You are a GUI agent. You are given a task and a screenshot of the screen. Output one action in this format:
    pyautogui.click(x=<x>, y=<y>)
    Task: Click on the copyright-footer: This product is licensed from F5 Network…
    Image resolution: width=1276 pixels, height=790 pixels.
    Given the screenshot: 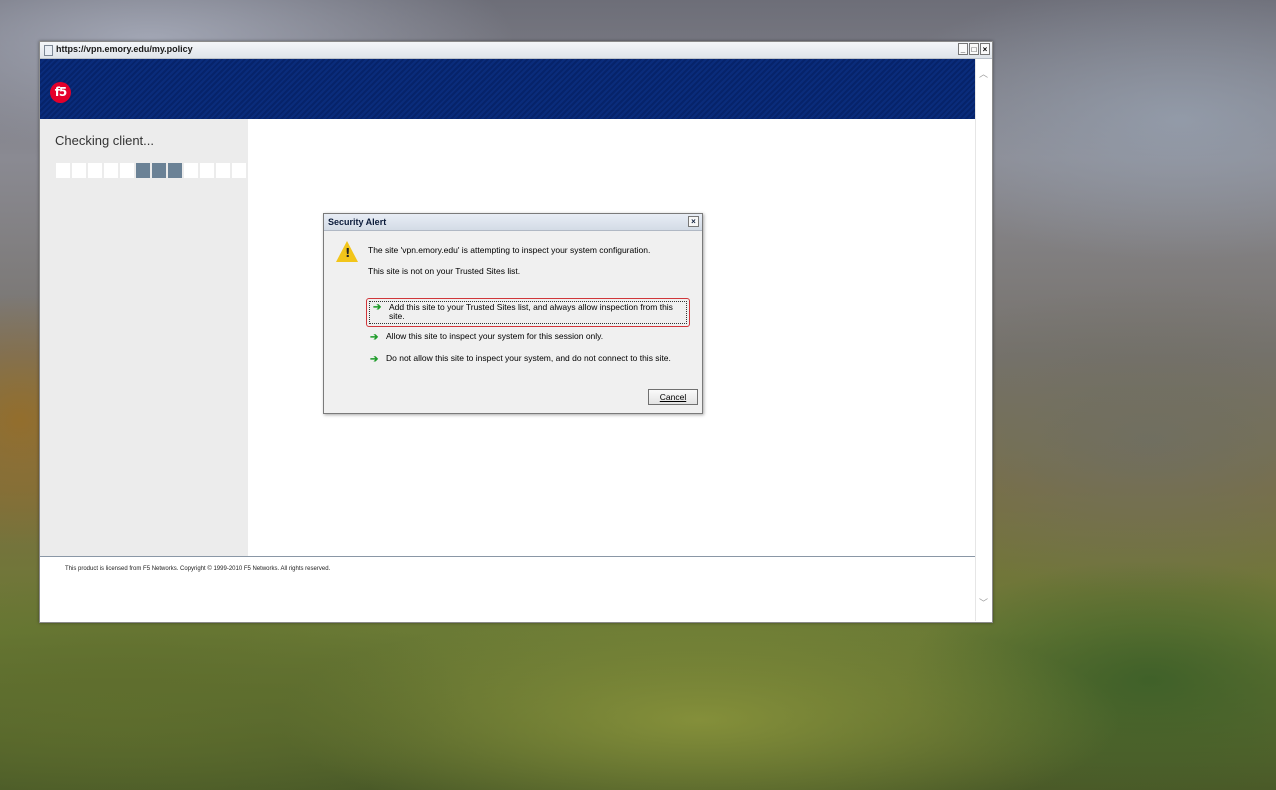 What is the action you would take?
    pyautogui.click(x=198, y=569)
    